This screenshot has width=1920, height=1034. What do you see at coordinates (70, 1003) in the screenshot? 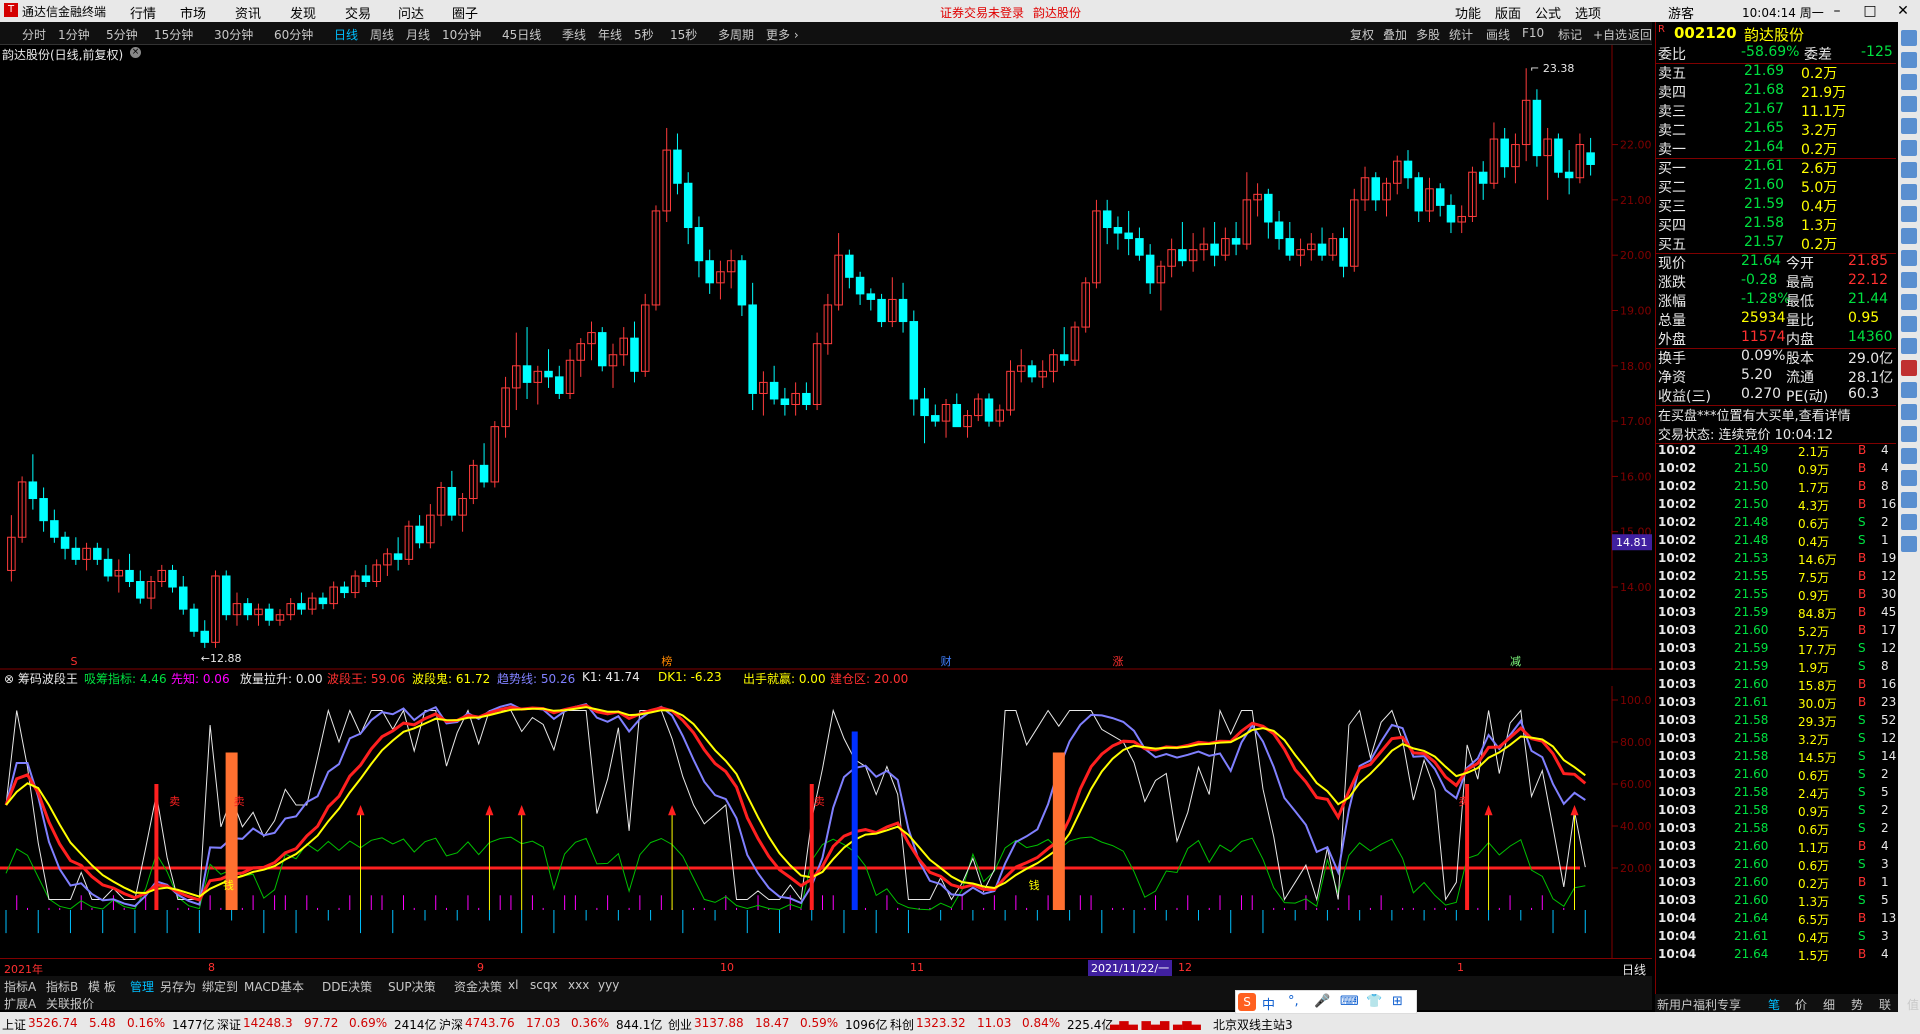
I see `tab-related-quote: 关联报价` at bounding box center [70, 1003].